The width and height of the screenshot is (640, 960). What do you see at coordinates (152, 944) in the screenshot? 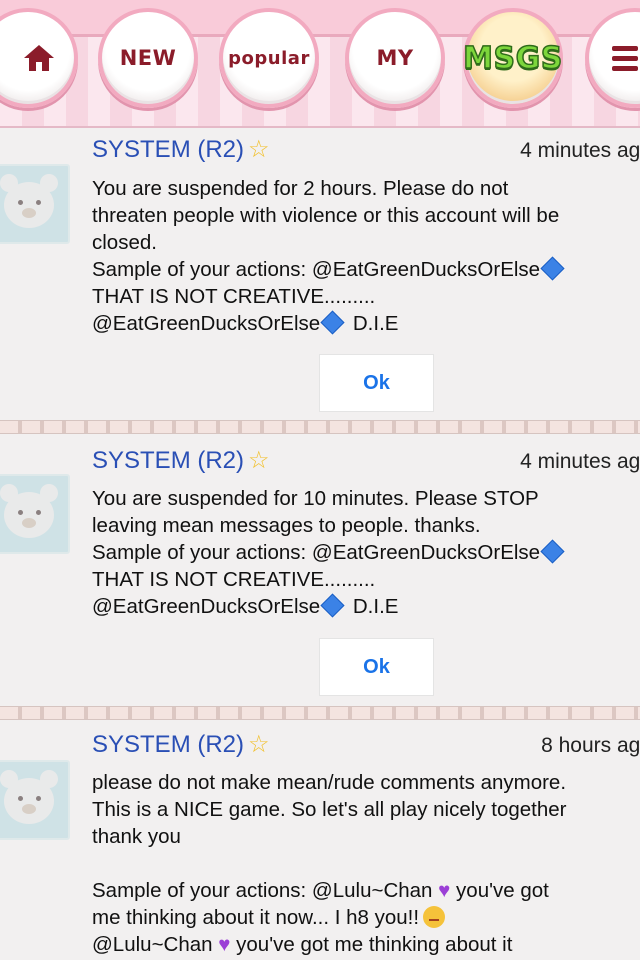
I see `message-text-segment: @Lulu~Chan` at bounding box center [152, 944].